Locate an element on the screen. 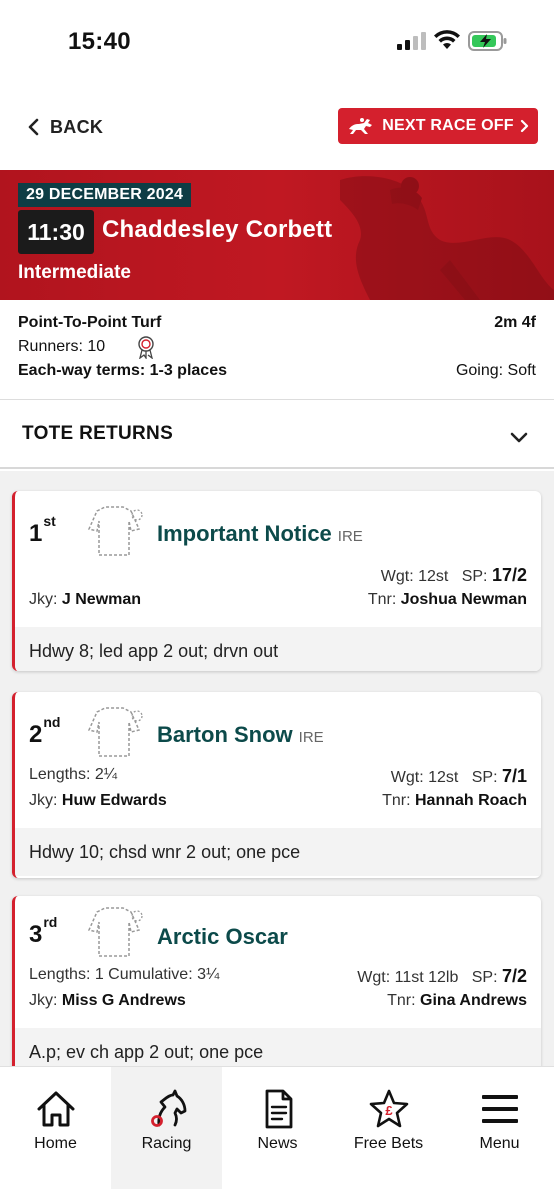 This screenshot has height=1200, width=554. back-button: BACK is located at coordinates (64, 127).